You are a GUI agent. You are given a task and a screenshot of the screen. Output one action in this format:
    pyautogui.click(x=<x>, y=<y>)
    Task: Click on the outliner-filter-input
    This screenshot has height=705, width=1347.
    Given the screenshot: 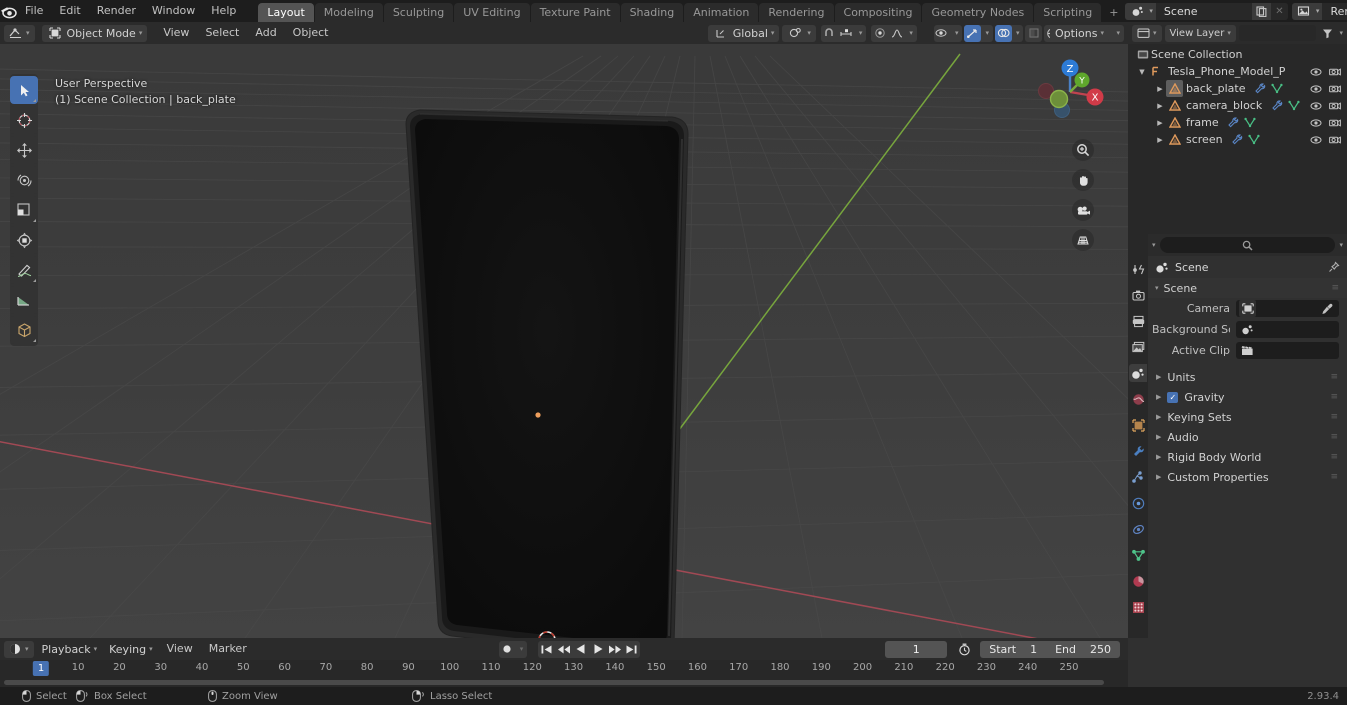 What is the action you would take?
    pyautogui.click(x=1277, y=33)
    